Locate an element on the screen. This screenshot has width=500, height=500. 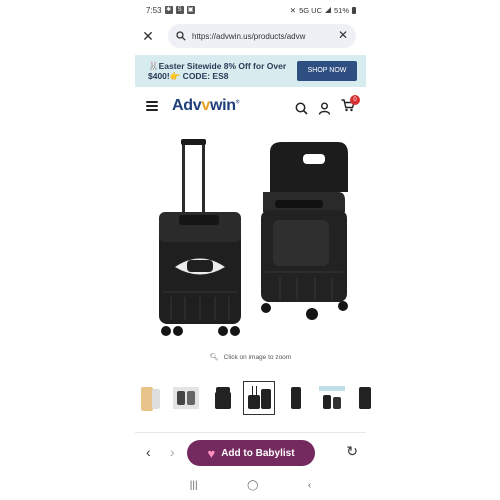
system-nav-bar: ||| ◯ ‹ is located at coordinates (250, 485).